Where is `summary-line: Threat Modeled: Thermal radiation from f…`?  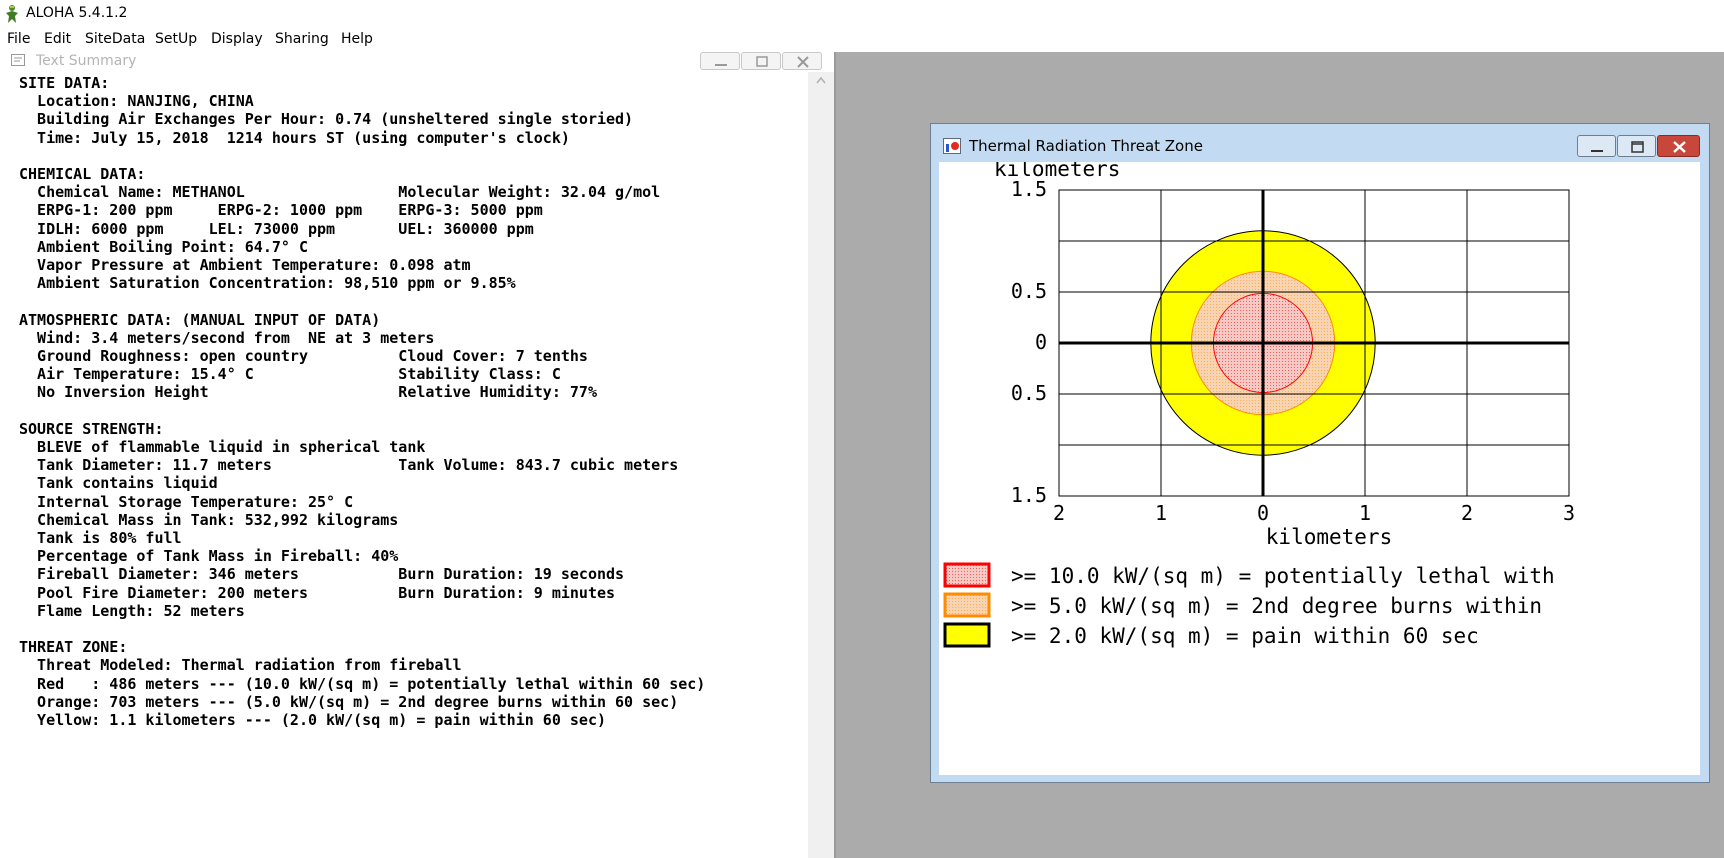
summary-line: Threat Modeled: Thermal radiation from f… is located at coordinates (240, 665).